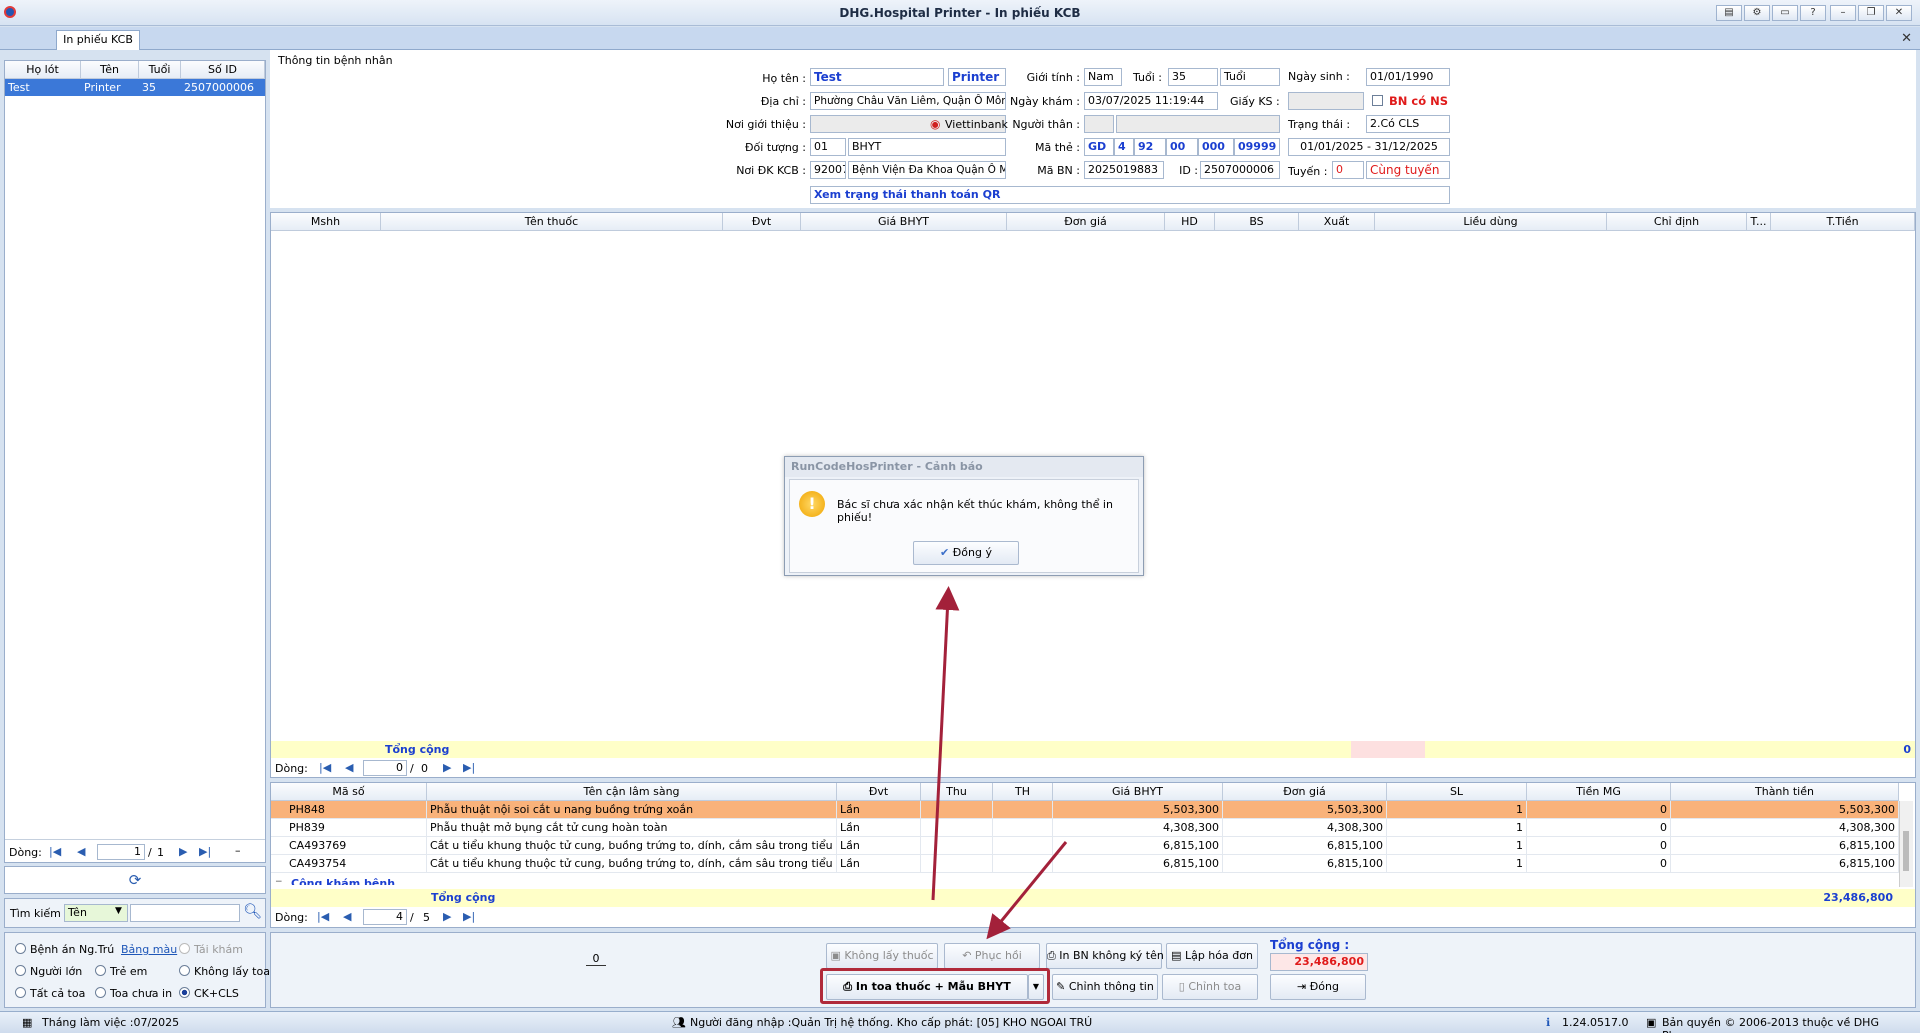 Image resolution: width=1920 pixels, height=1033 pixels. Describe the element at coordinates (1027, 890) in the screenshot. I see `arrow-to-button` at that location.